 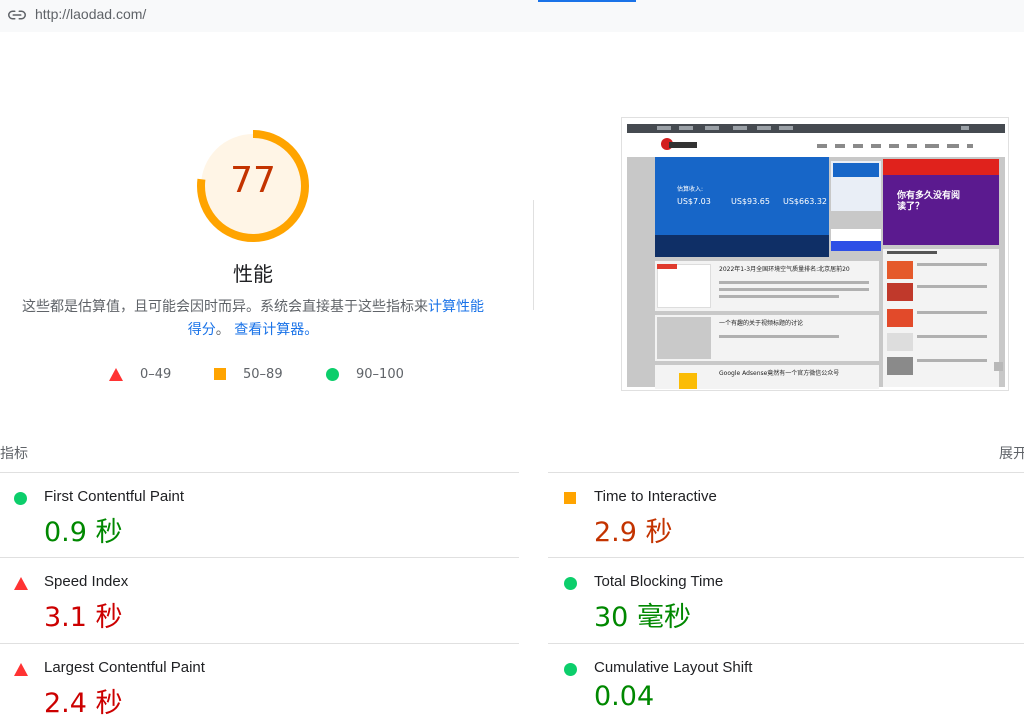 What do you see at coordinates (220, 374) in the screenshot?
I see `square-icon` at bounding box center [220, 374].